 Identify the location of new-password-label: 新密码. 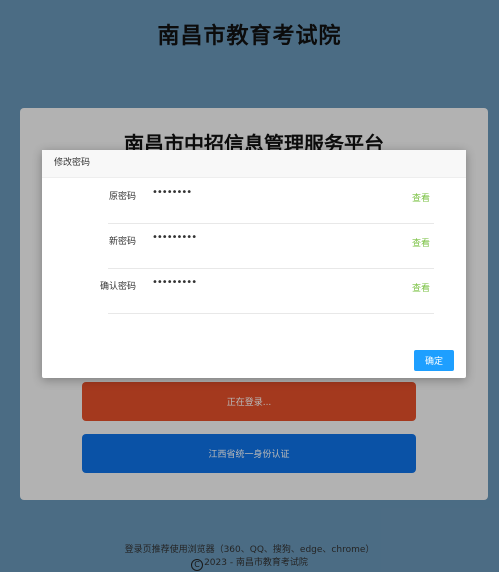
(122, 242).